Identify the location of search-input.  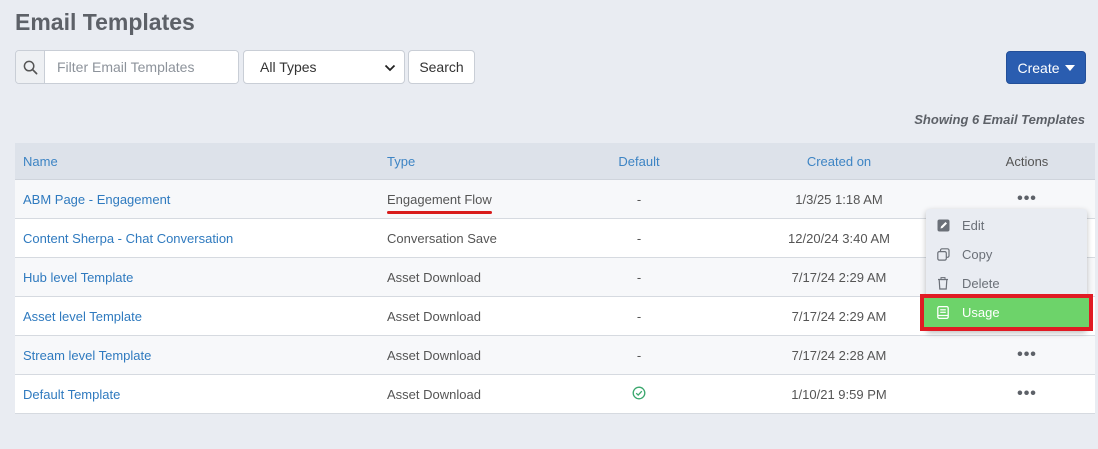
(141, 67).